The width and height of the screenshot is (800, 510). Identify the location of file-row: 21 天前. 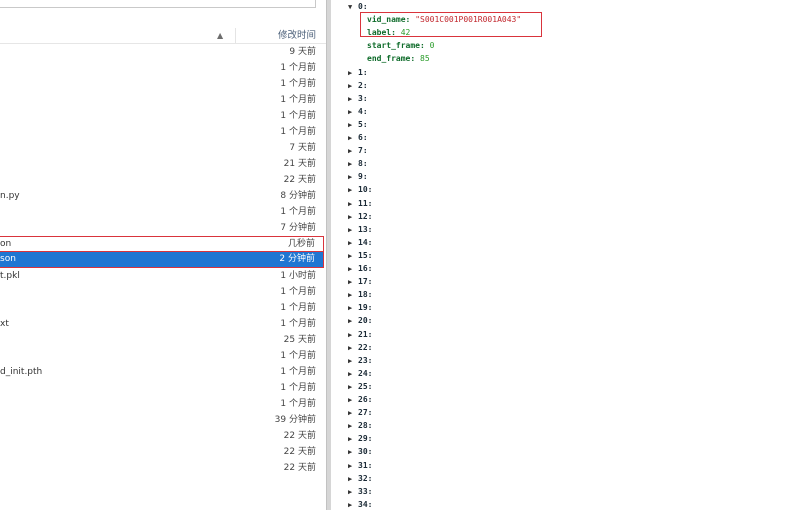
(162, 164).